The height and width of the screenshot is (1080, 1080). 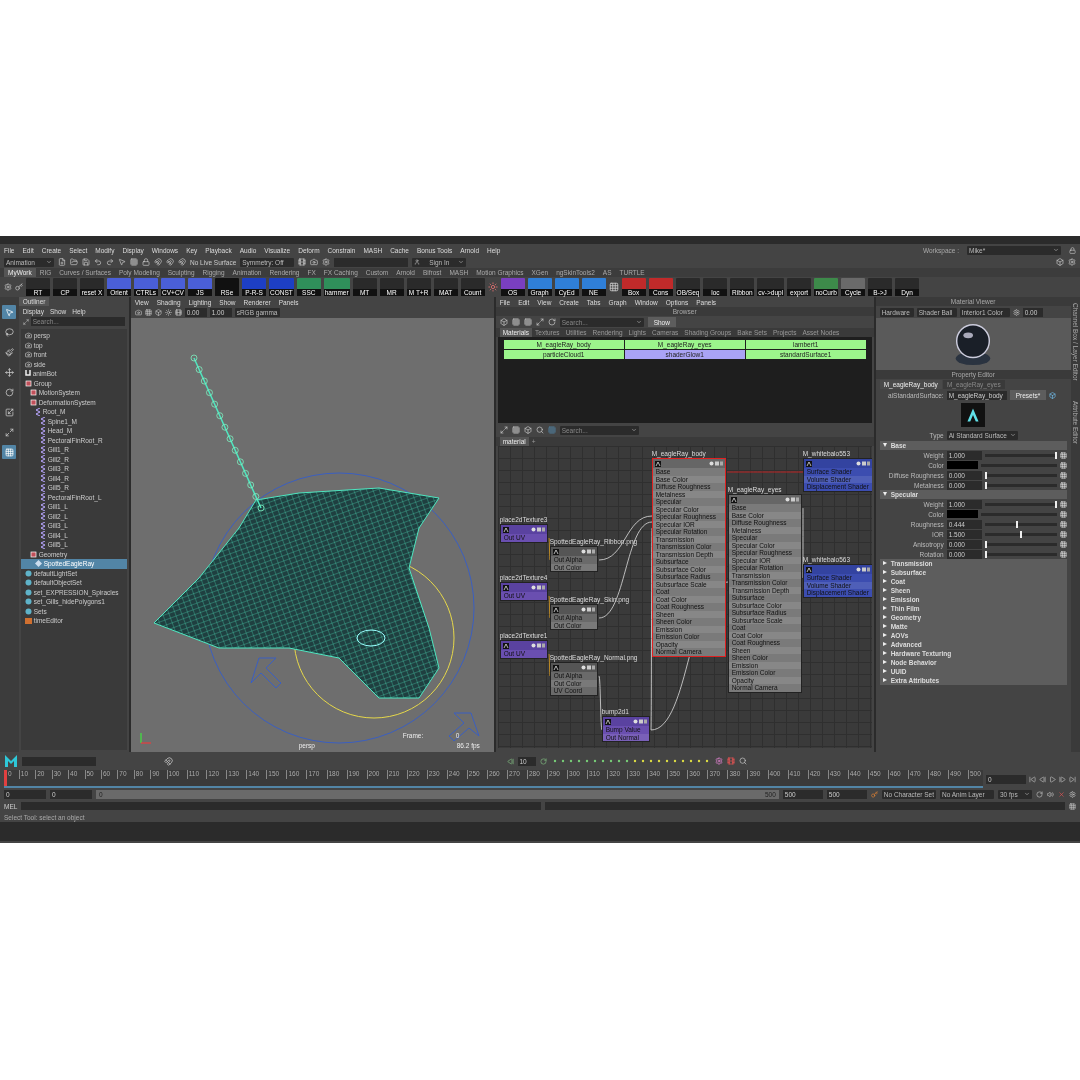 I want to click on node-graph-canvas, so click(x=684, y=597).